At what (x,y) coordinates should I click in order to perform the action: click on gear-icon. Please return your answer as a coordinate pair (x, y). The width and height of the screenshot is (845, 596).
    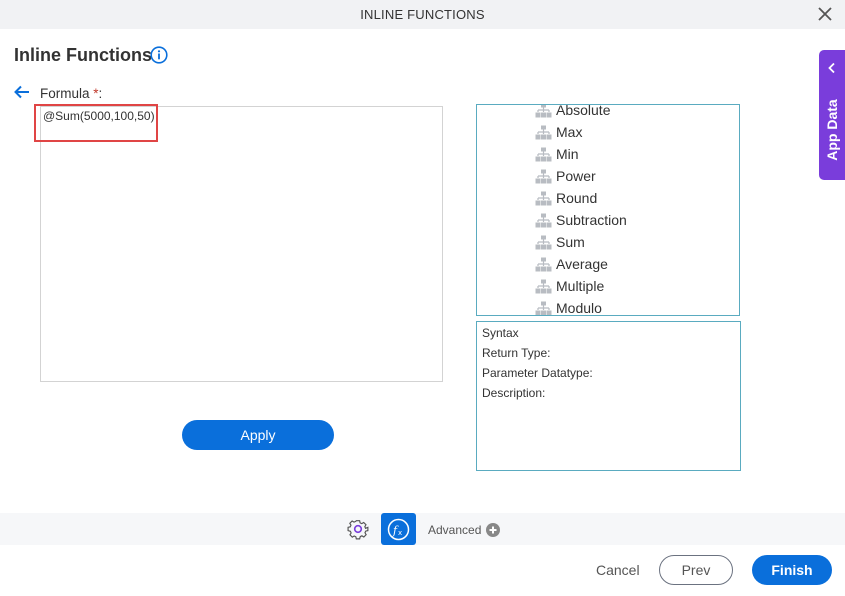
    Looking at the image, I should click on (358, 529).